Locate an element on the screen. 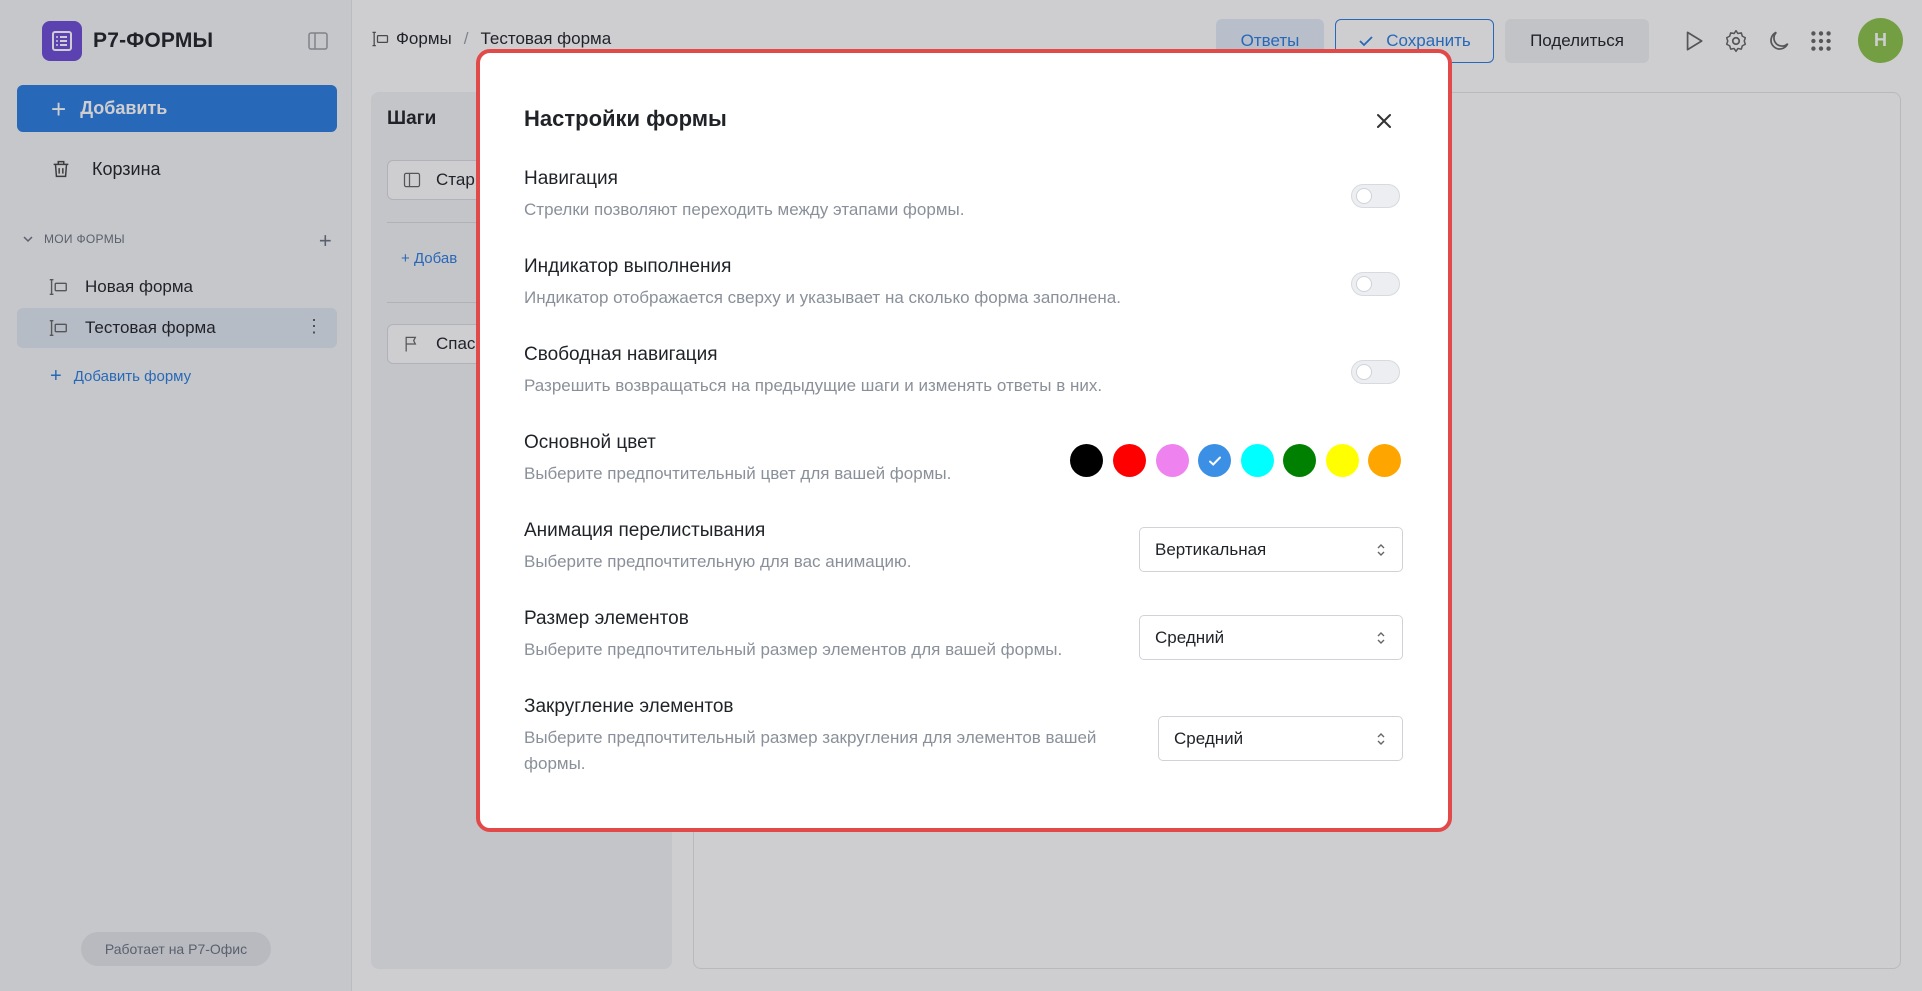 This screenshot has width=1922, height=991. setting-title: Свободная навигация is located at coordinates (621, 354).